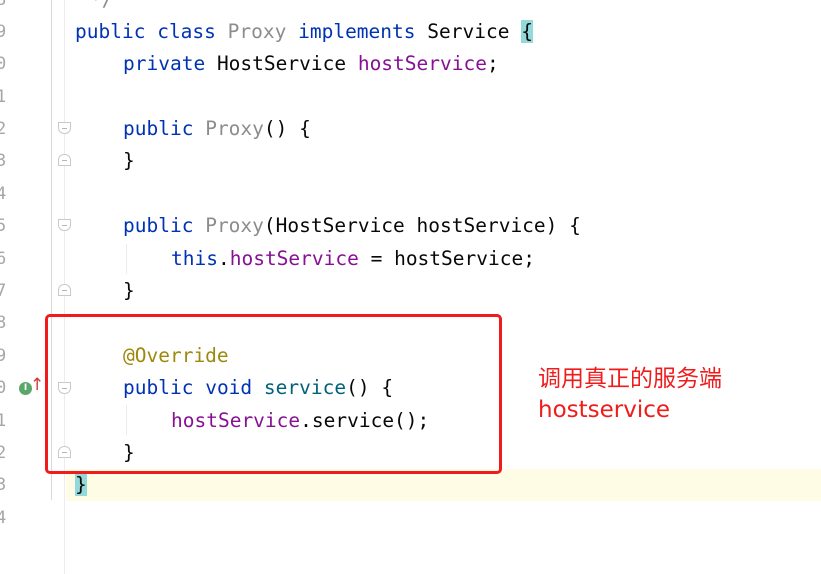  I want to click on code-line-assignment: this.hostService = hostService;, so click(353, 258).